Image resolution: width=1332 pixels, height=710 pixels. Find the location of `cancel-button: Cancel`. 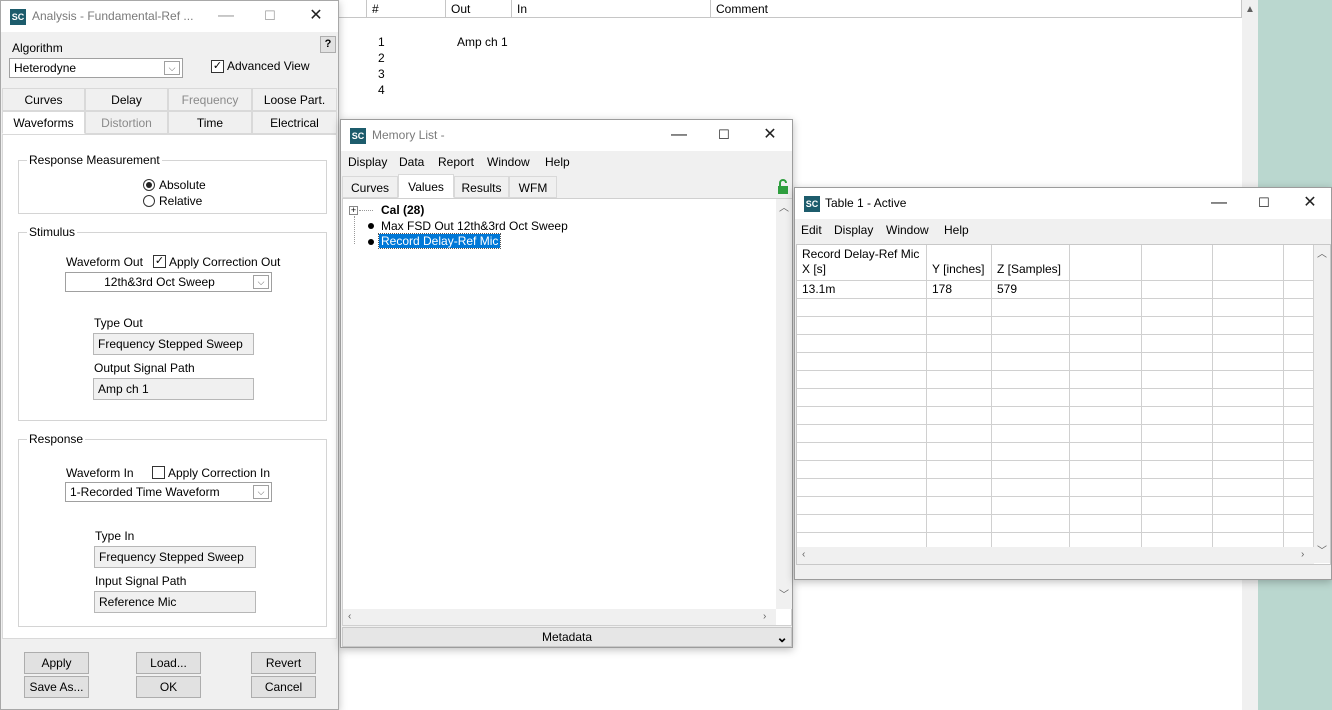

cancel-button: Cancel is located at coordinates (283, 687).